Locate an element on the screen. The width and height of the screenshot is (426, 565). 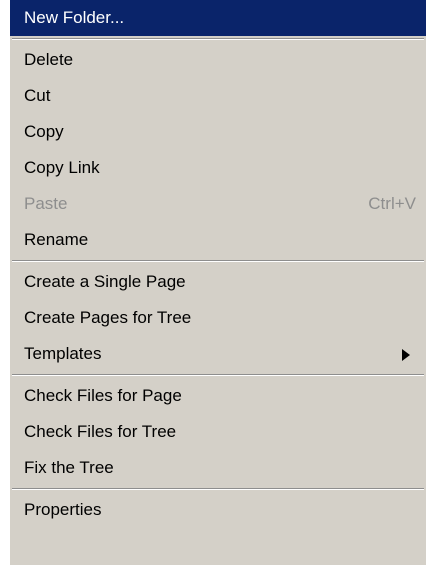
menu-item-label: Check Files for Page is located at coordinates (103, 395).